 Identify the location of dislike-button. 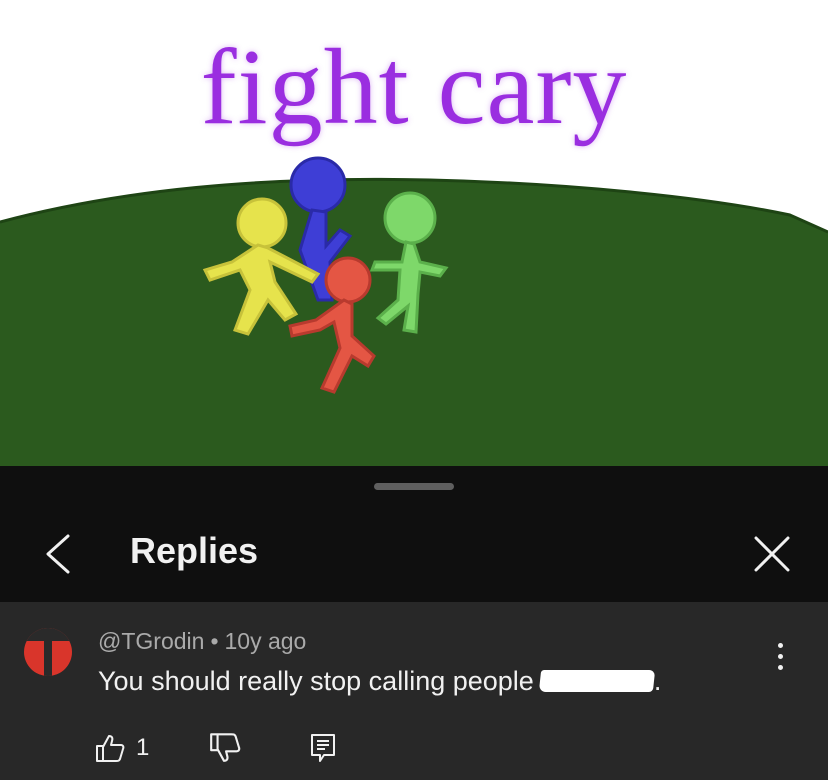
(226, 748).